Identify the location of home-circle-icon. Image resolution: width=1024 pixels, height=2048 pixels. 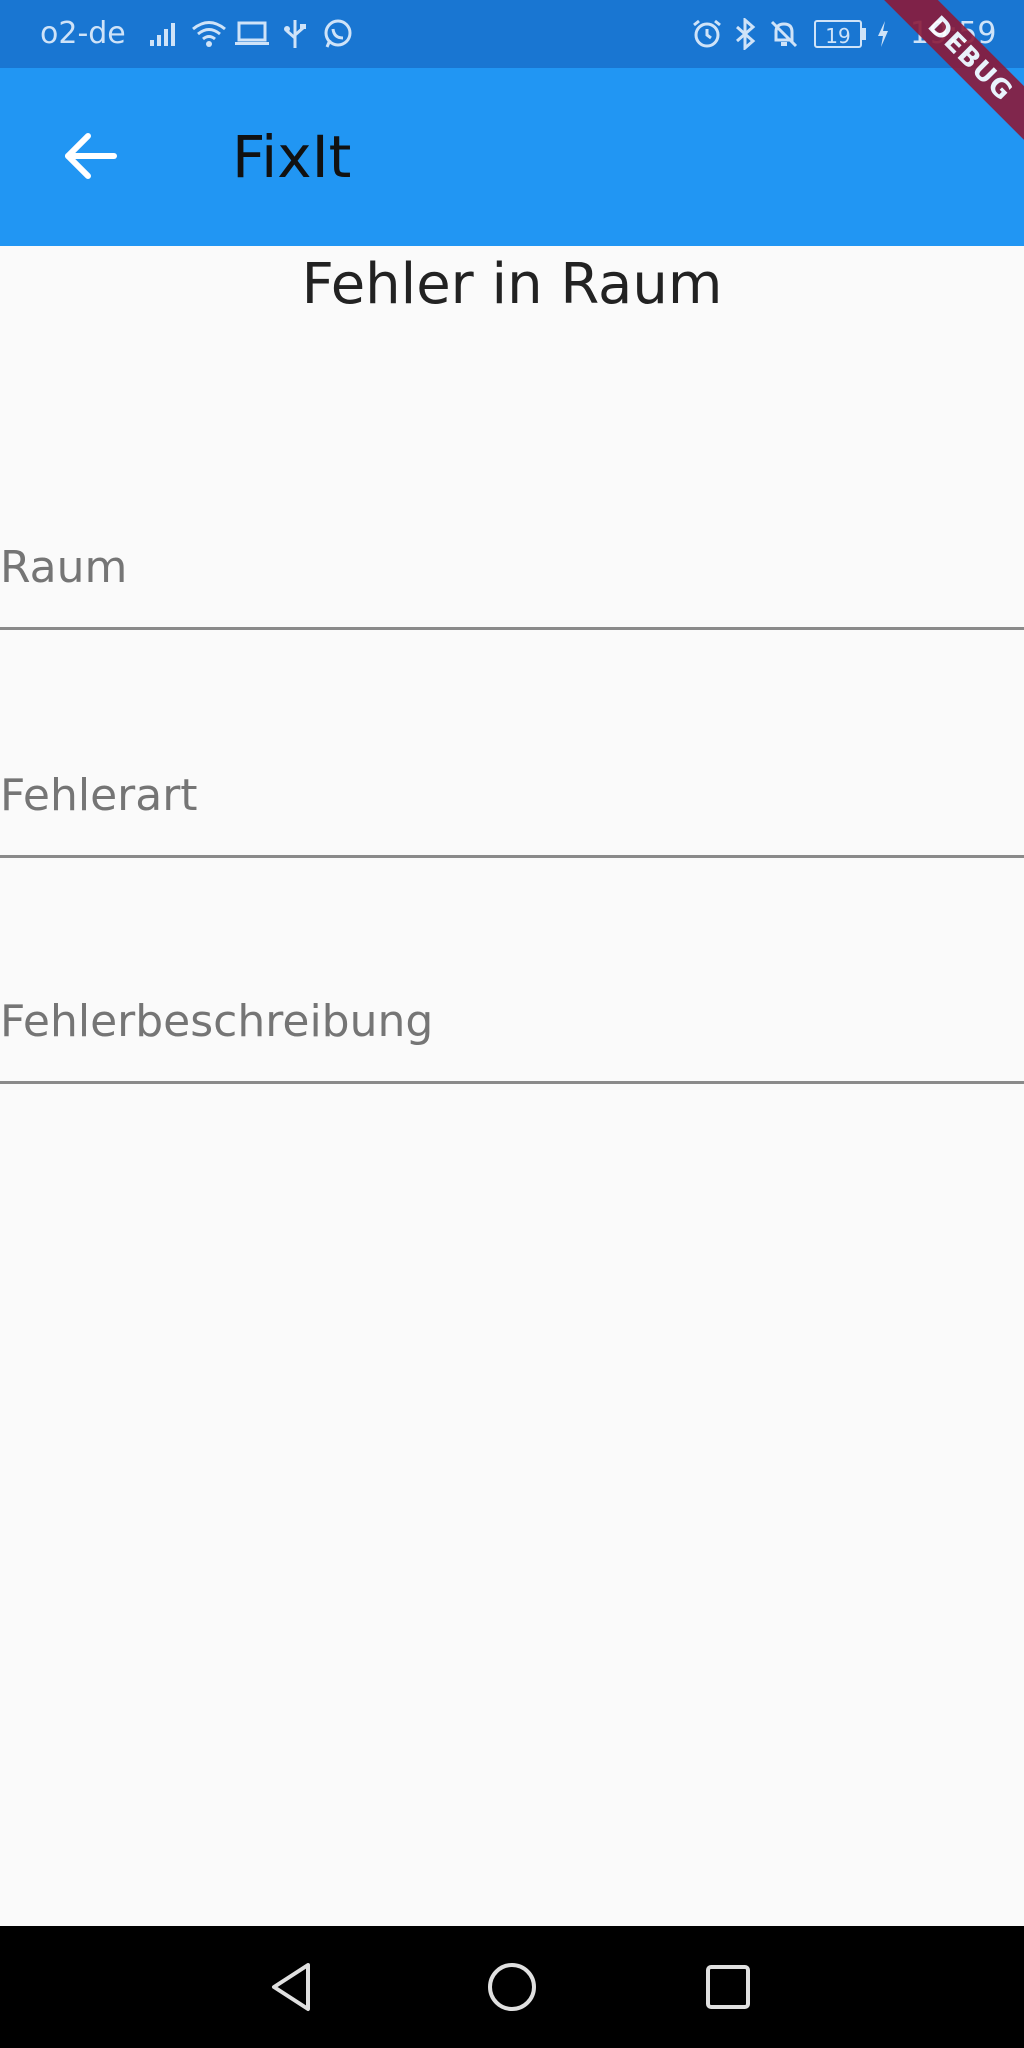
(512, 1987).